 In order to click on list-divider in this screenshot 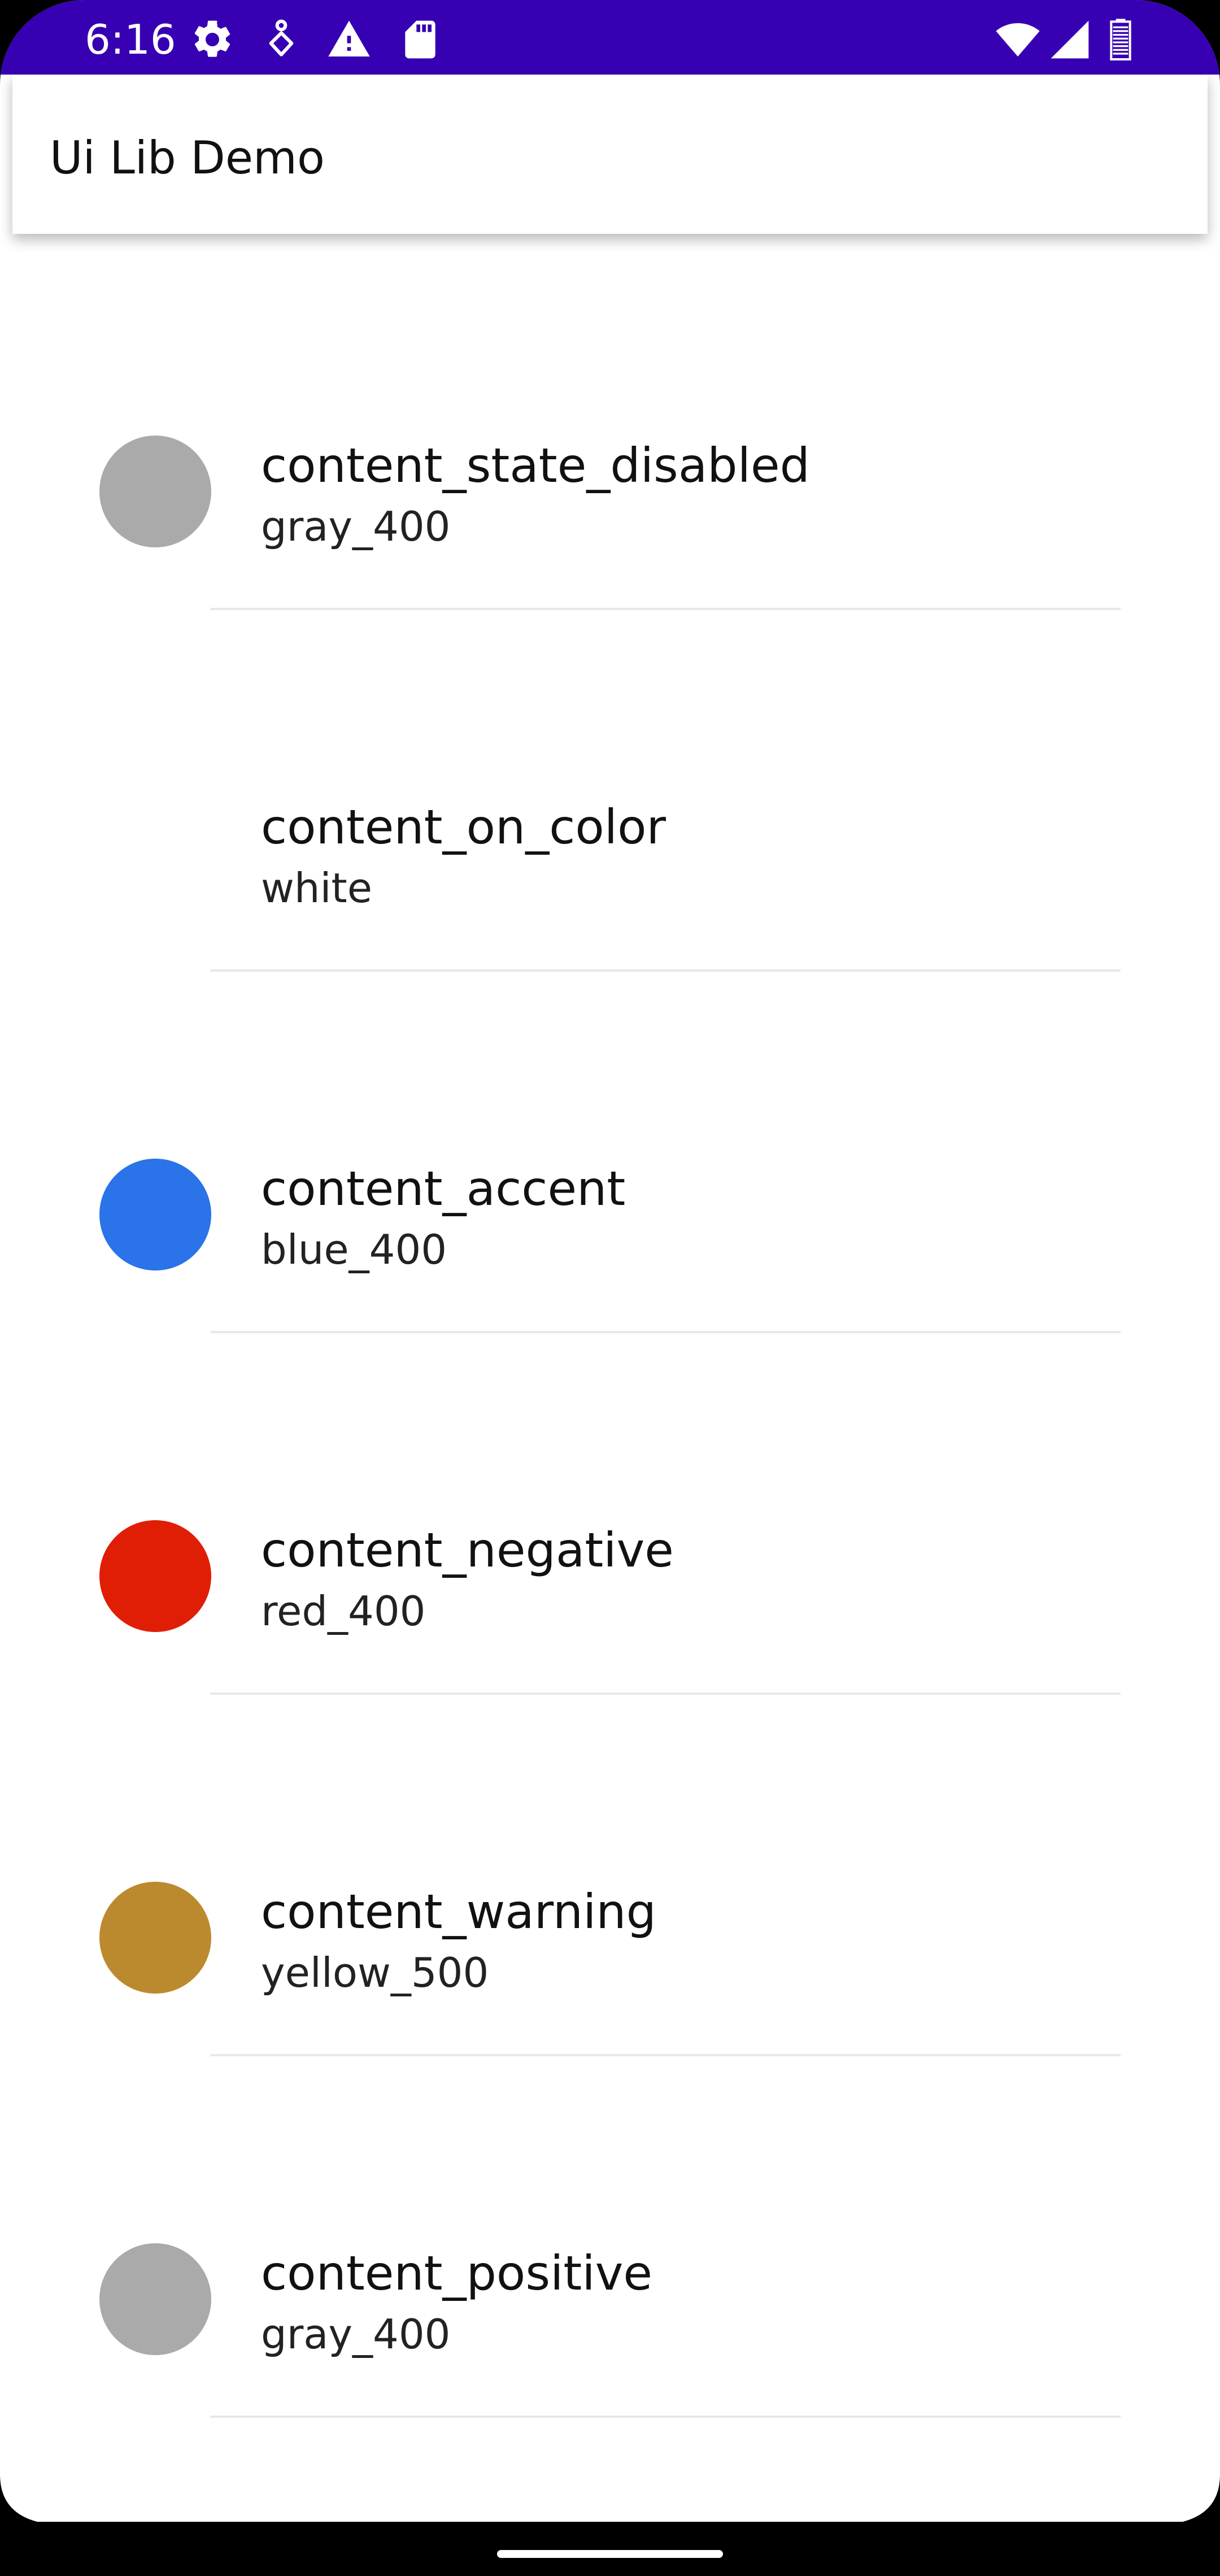, I will do `click(665, 2417)`.